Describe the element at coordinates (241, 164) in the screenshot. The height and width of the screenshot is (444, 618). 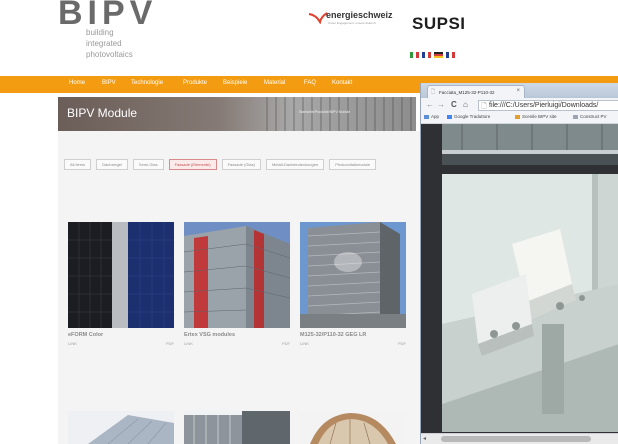
I see `filter-fassade-glas: Fassade (Glas)` at that location.